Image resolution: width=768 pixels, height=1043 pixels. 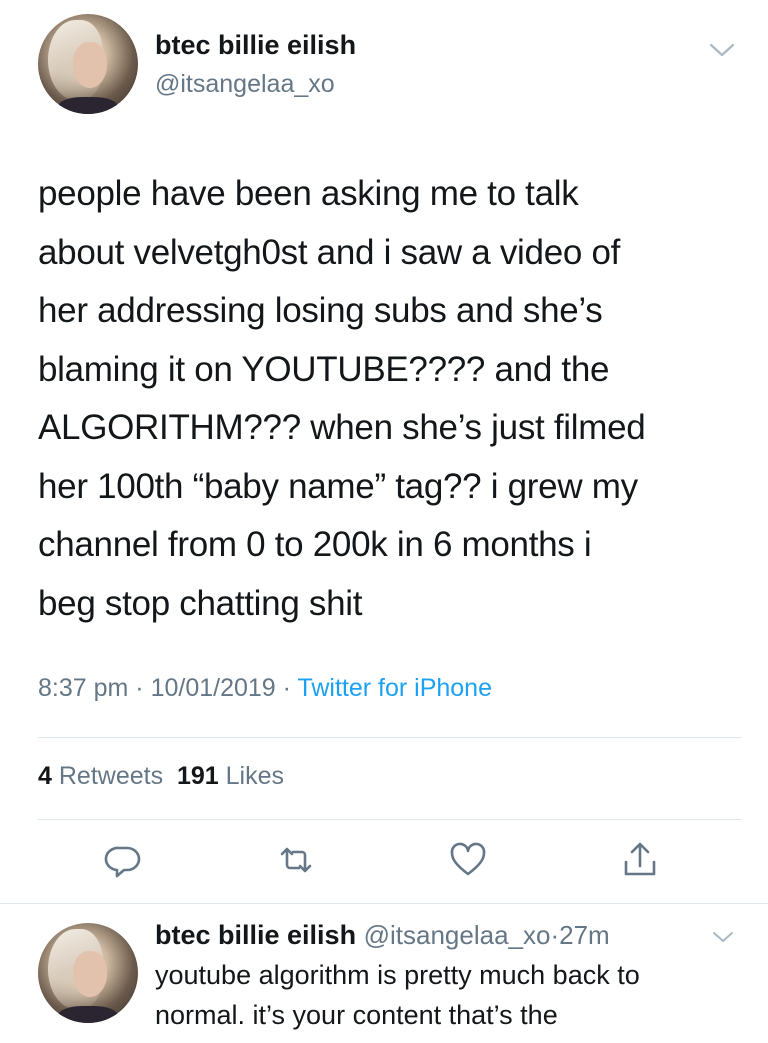 What do you see at coordinates (342, 427) in the screenshot?
I see `tweet-line: ALGORITHM??? when she’s just filmed` at bounding box center [342, 427].